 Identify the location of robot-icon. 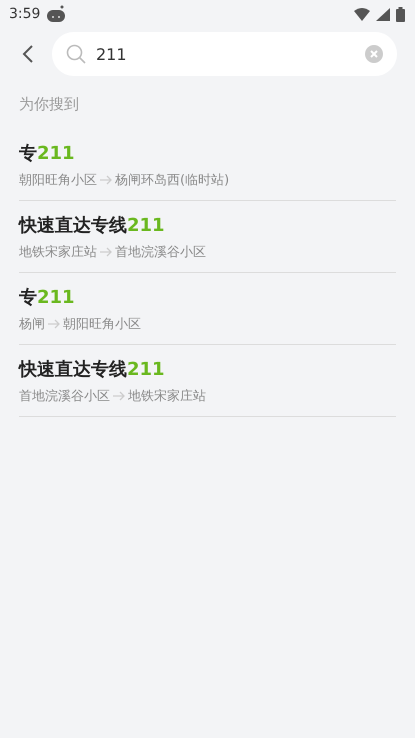
(56, 14).